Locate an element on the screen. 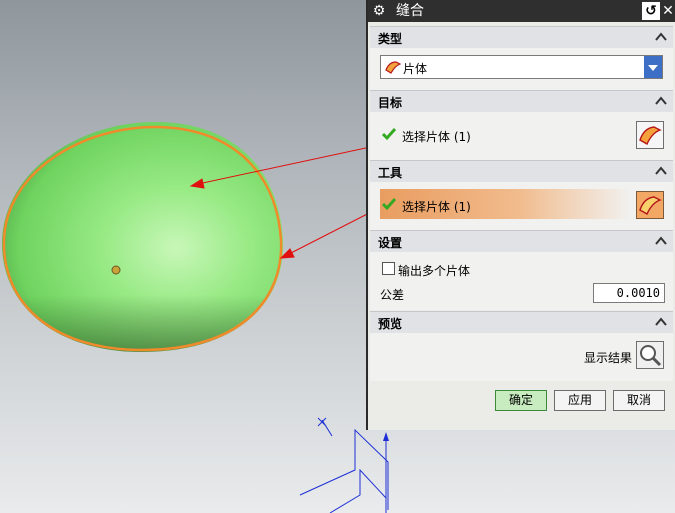  tool-select-text: 选择片体 (1) is located at coordinates (436, 207).